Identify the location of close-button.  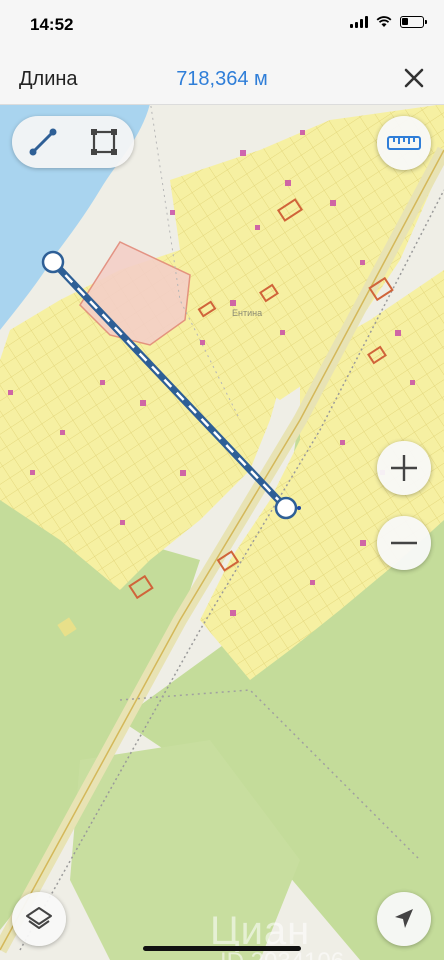
(414, 78).